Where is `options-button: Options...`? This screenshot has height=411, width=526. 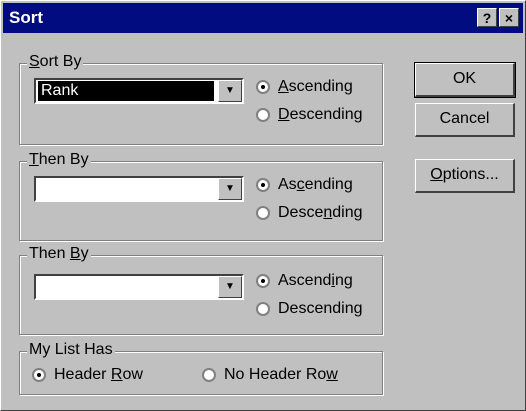 options-button: Options... is located at coordinates (465, 176).